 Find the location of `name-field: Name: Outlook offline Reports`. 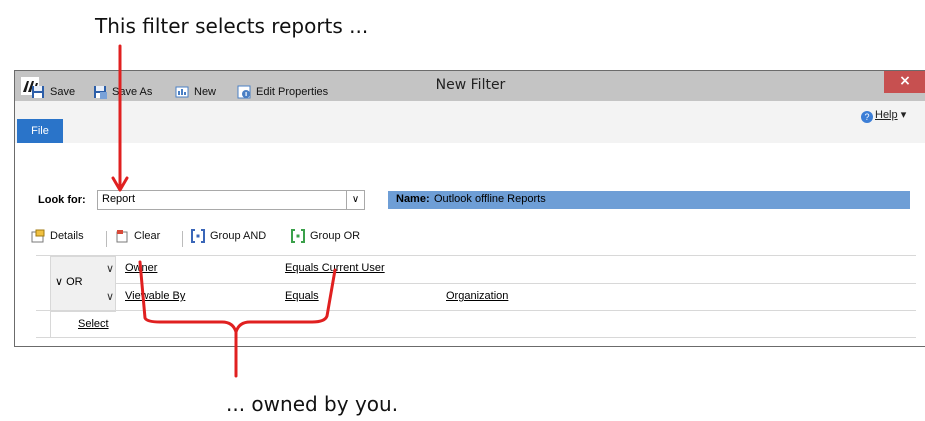

name-field: Name: Outlook offline Reports is located at coordinates (649, 200).